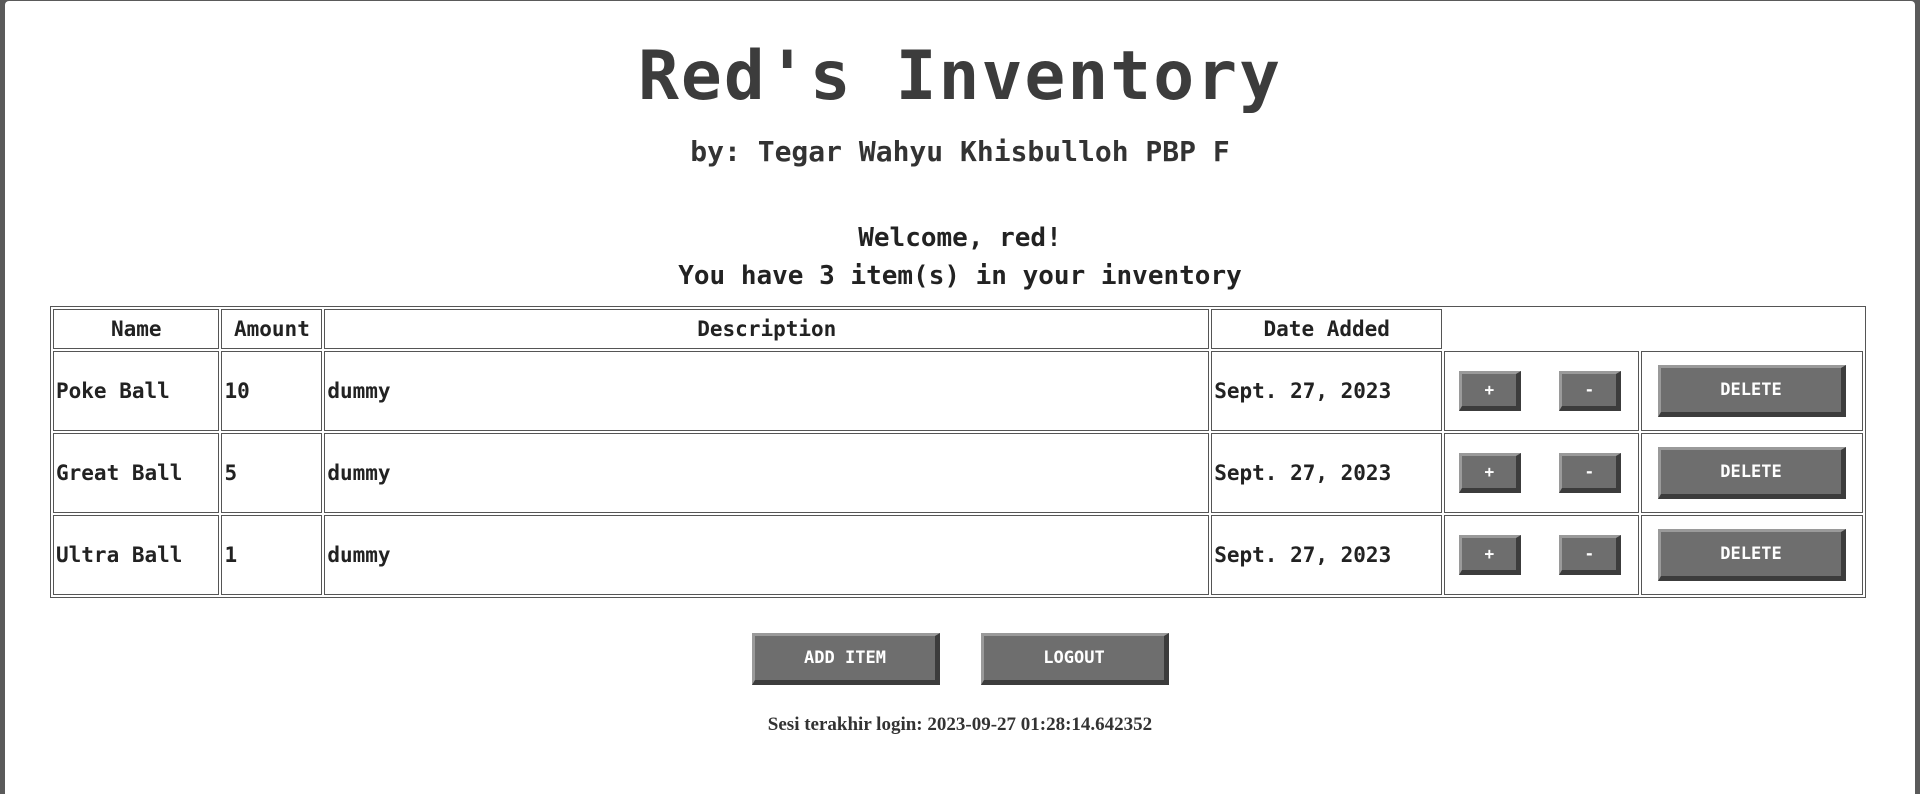  What do you see at coordinates (1075, 659) in the screenshot?
I see `logout-button: LOGOUT` at bounding box center [1075, 659].